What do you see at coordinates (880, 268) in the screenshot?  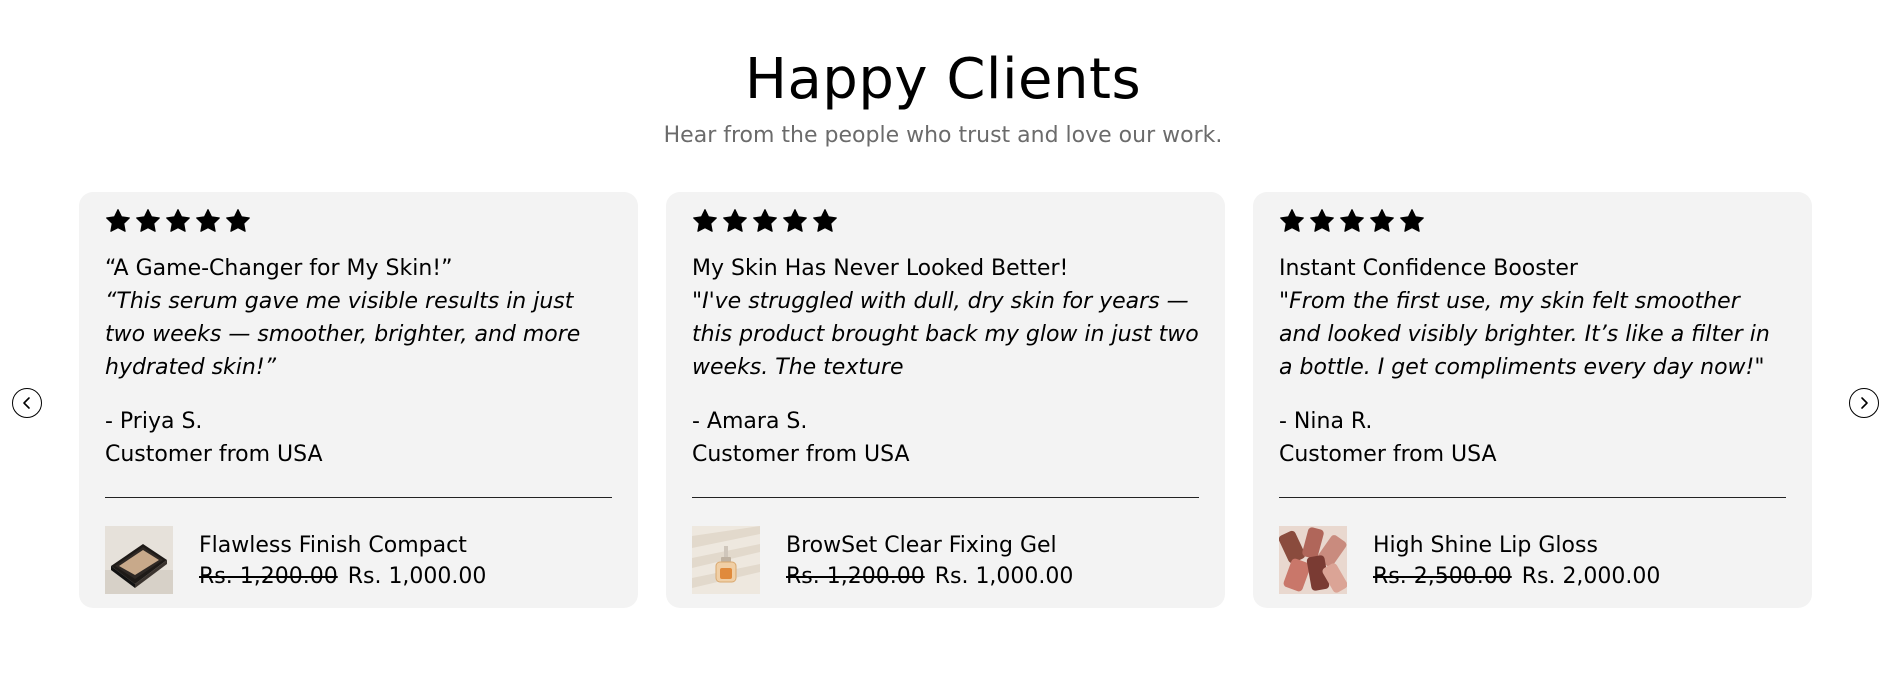 I see `testimonial-title: My Skin Has Never Looked Better!` at bounding box center [880, 268].